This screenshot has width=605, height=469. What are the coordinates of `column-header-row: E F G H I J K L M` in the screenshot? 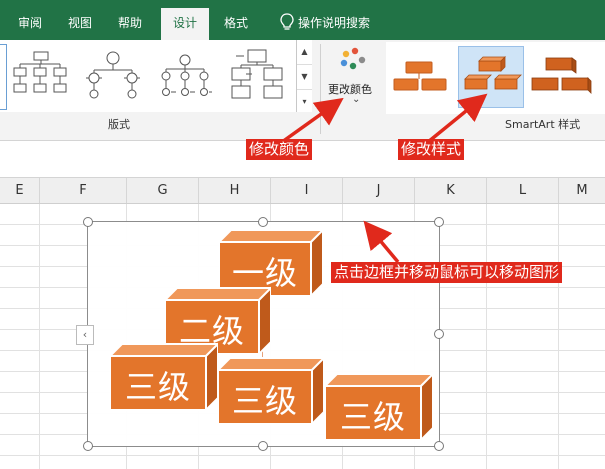 It's located at (302, 191).